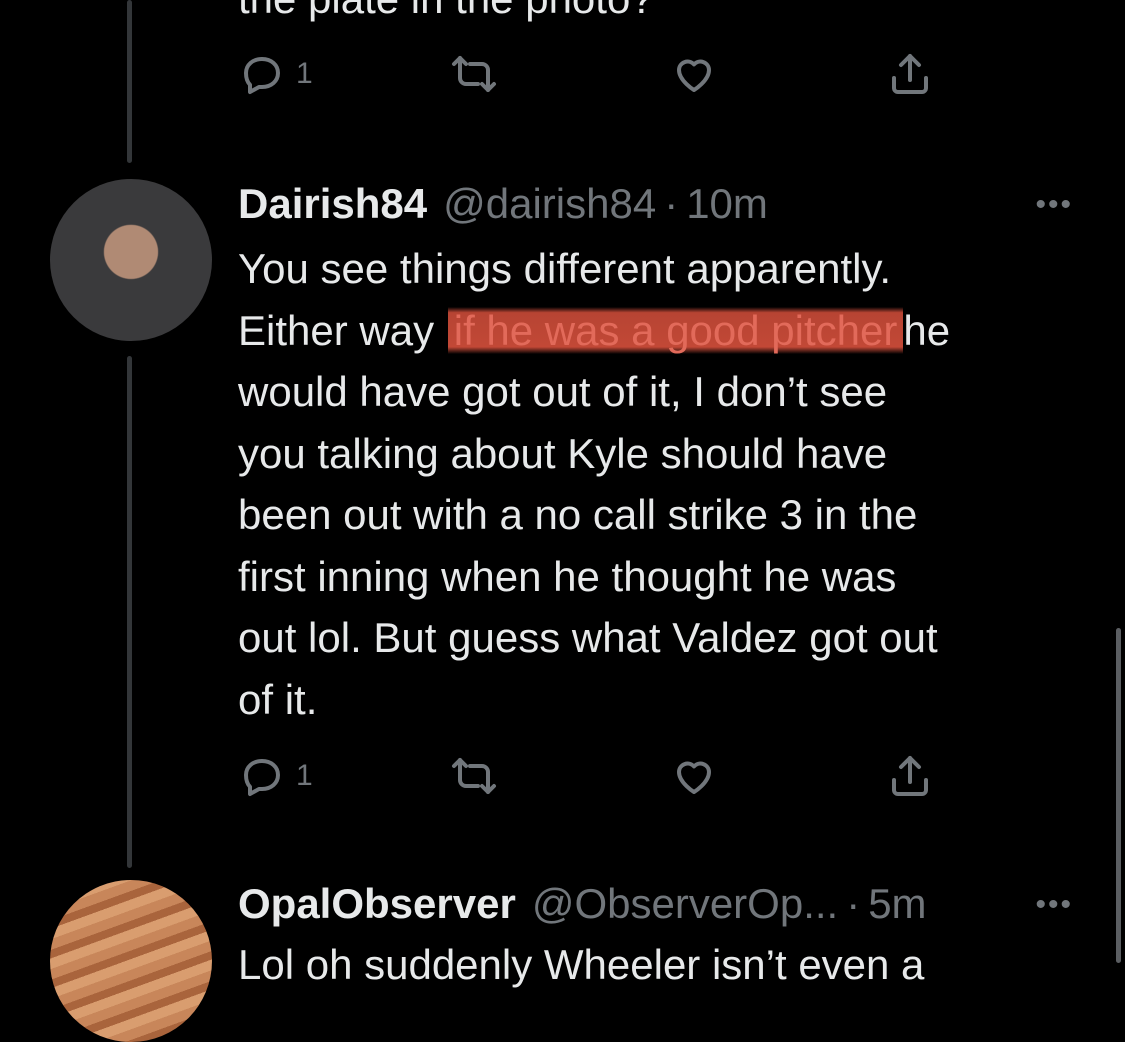  What do you see at coordinates (332, 204) in the screenshot?
I see `display-name: Dairish84` at bounding box center [332, 204].